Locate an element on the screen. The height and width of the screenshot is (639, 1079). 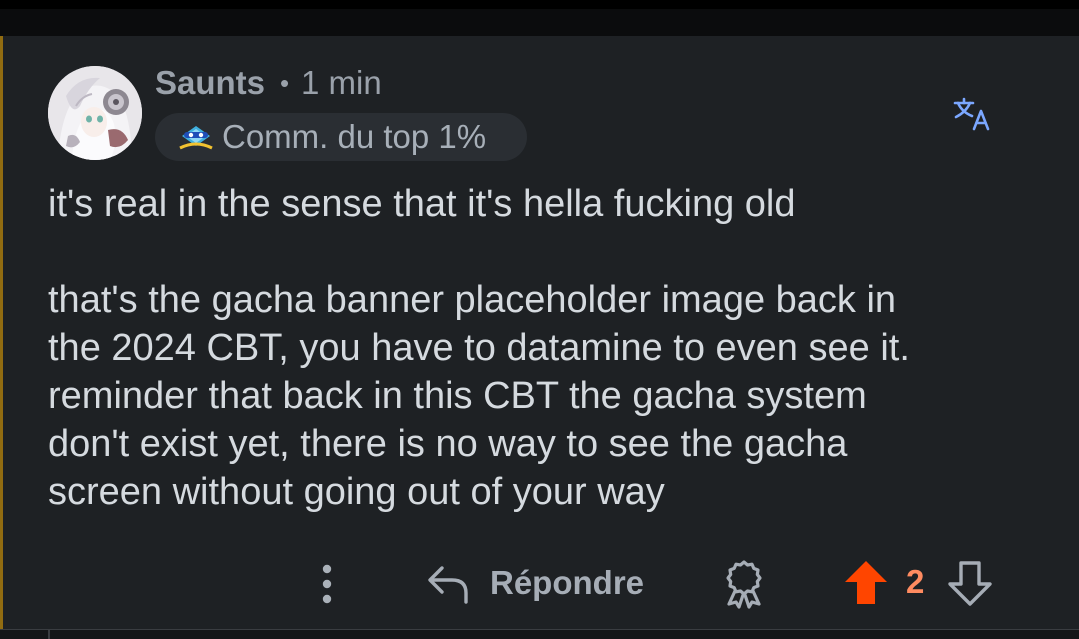
top-bar is located at coordinates (539, 18).